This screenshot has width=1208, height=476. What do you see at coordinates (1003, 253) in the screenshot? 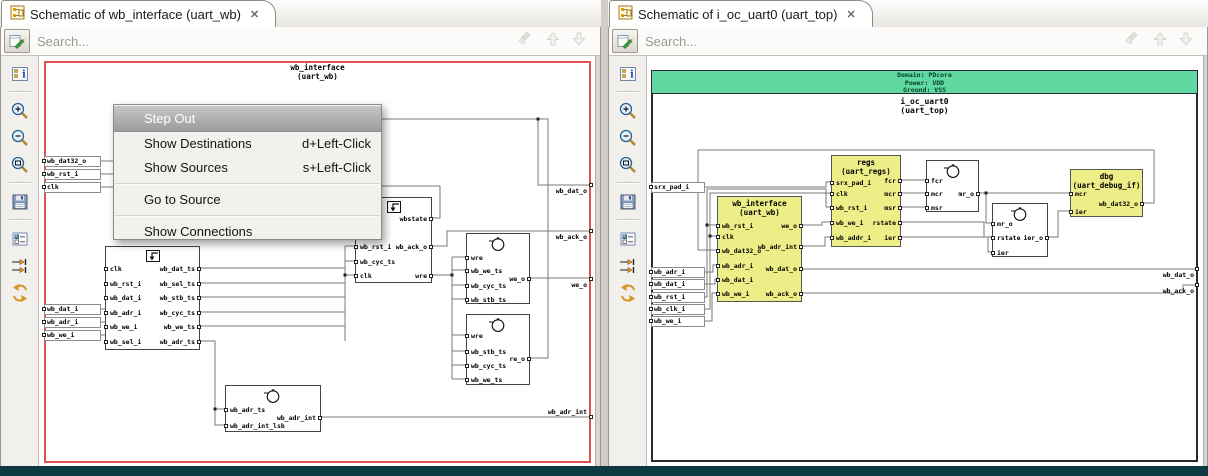
I see `port-label: ier` at bounding box center [1003, 253].